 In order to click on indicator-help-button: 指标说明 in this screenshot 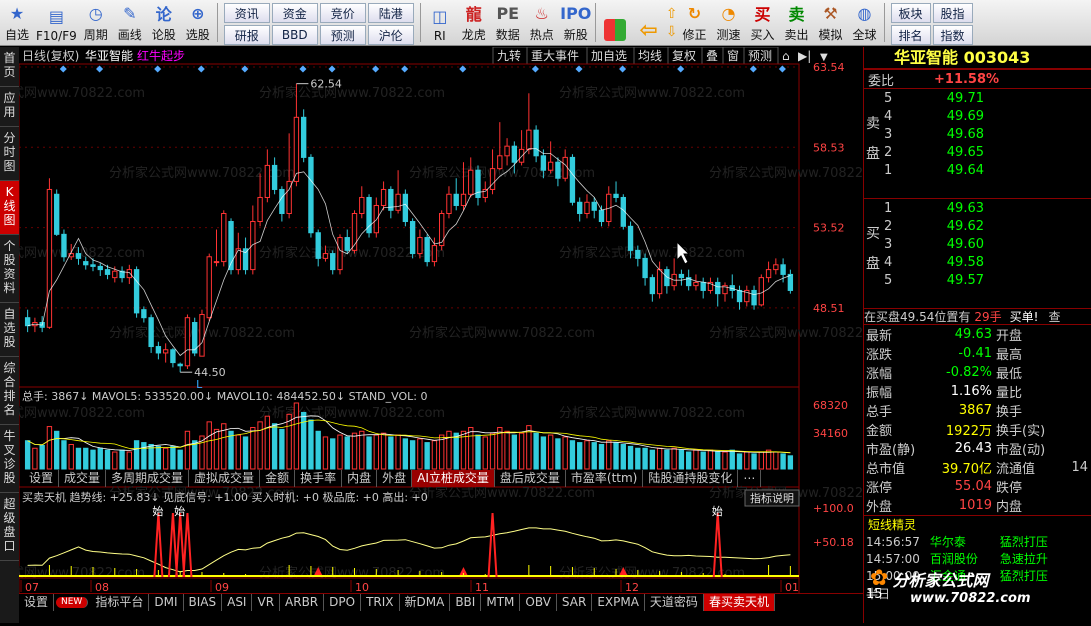, I will do `click(772, 498)`.